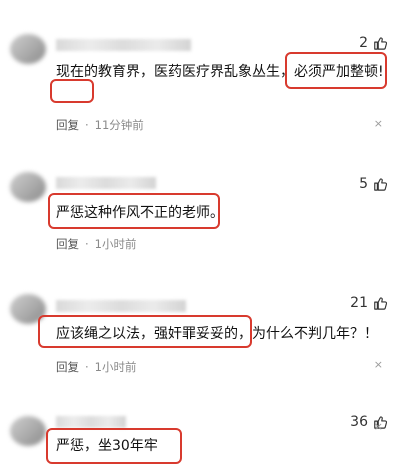 This screenshot has height=466, width=401. What do you see at coordinates (373, 184) in the screenshot?
I see `like-button: 5` at bounding box center [373, 184].